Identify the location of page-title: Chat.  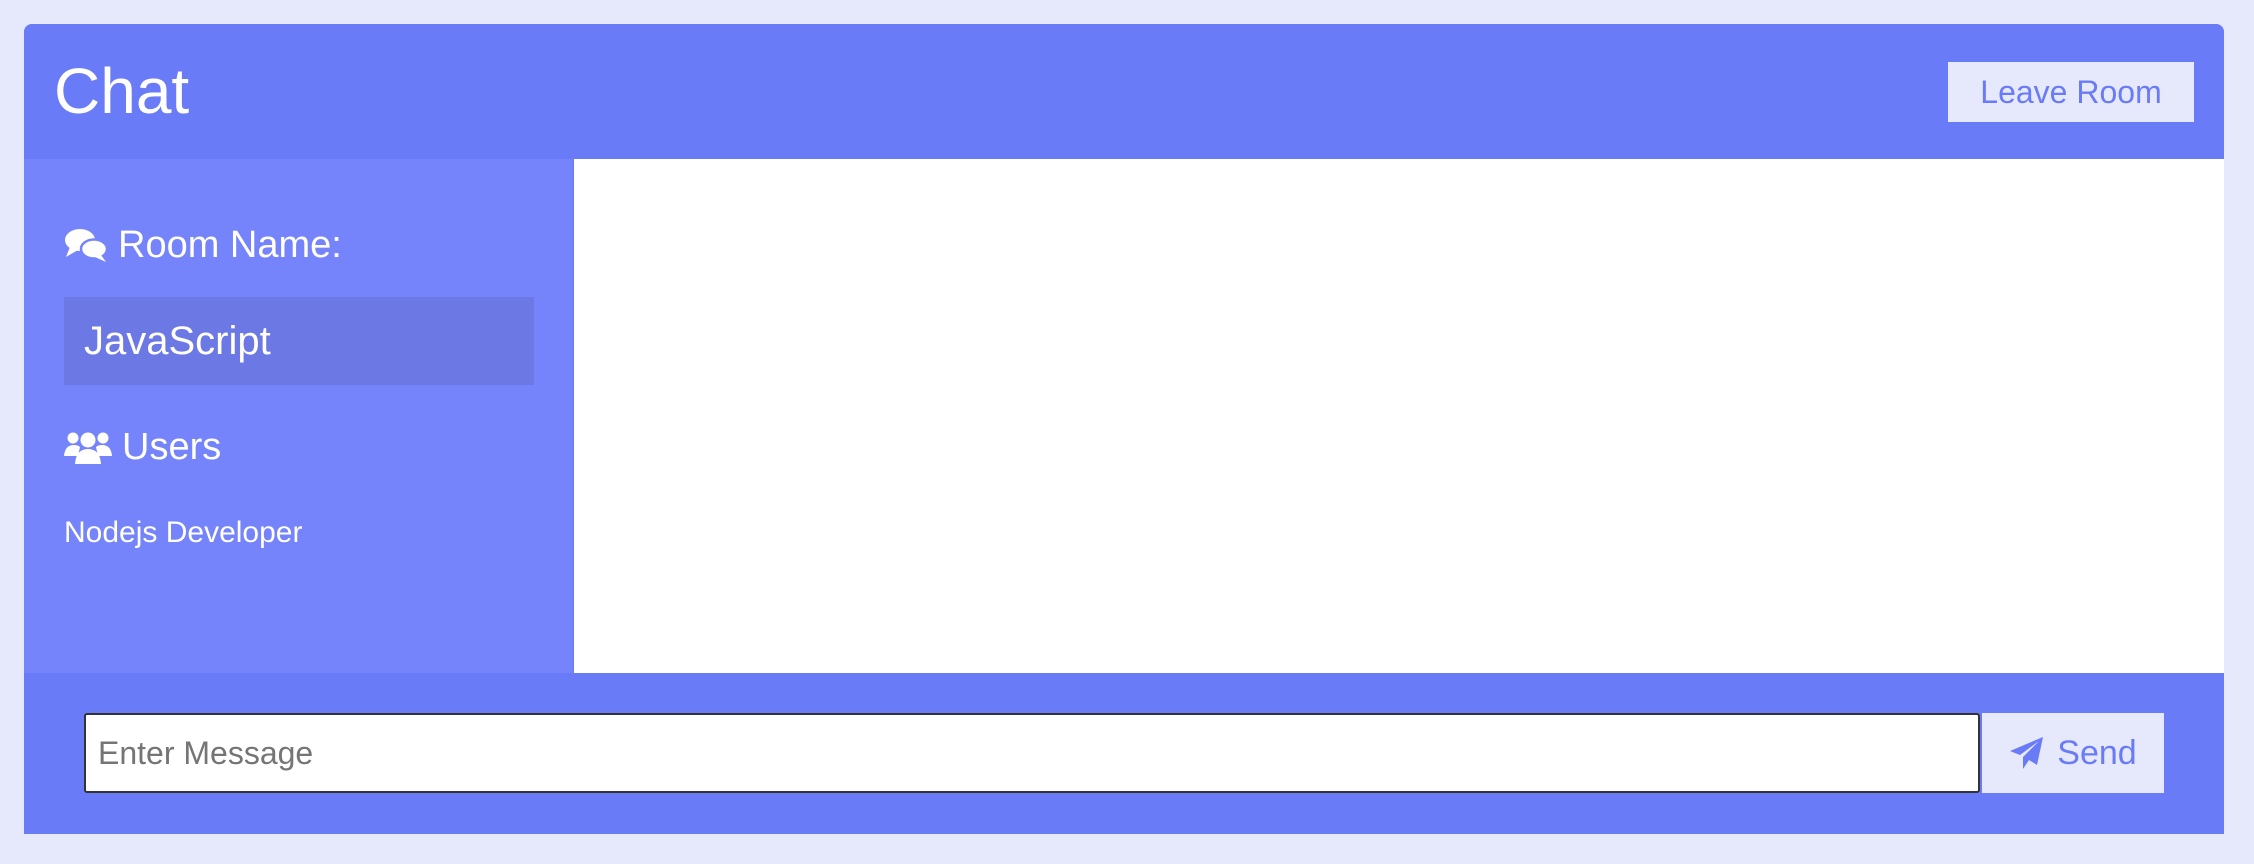
(122, 91).